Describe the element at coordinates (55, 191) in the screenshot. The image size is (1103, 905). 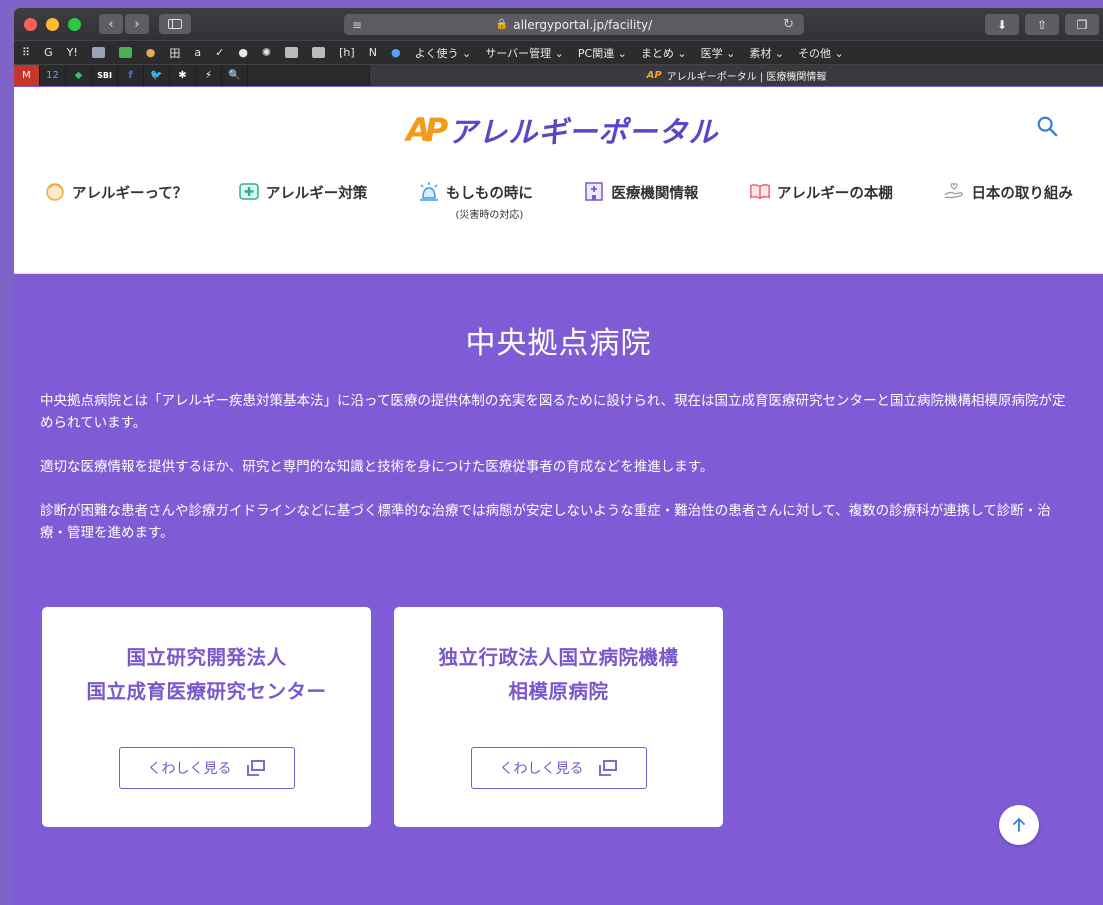
I see `face-icon` at that location.